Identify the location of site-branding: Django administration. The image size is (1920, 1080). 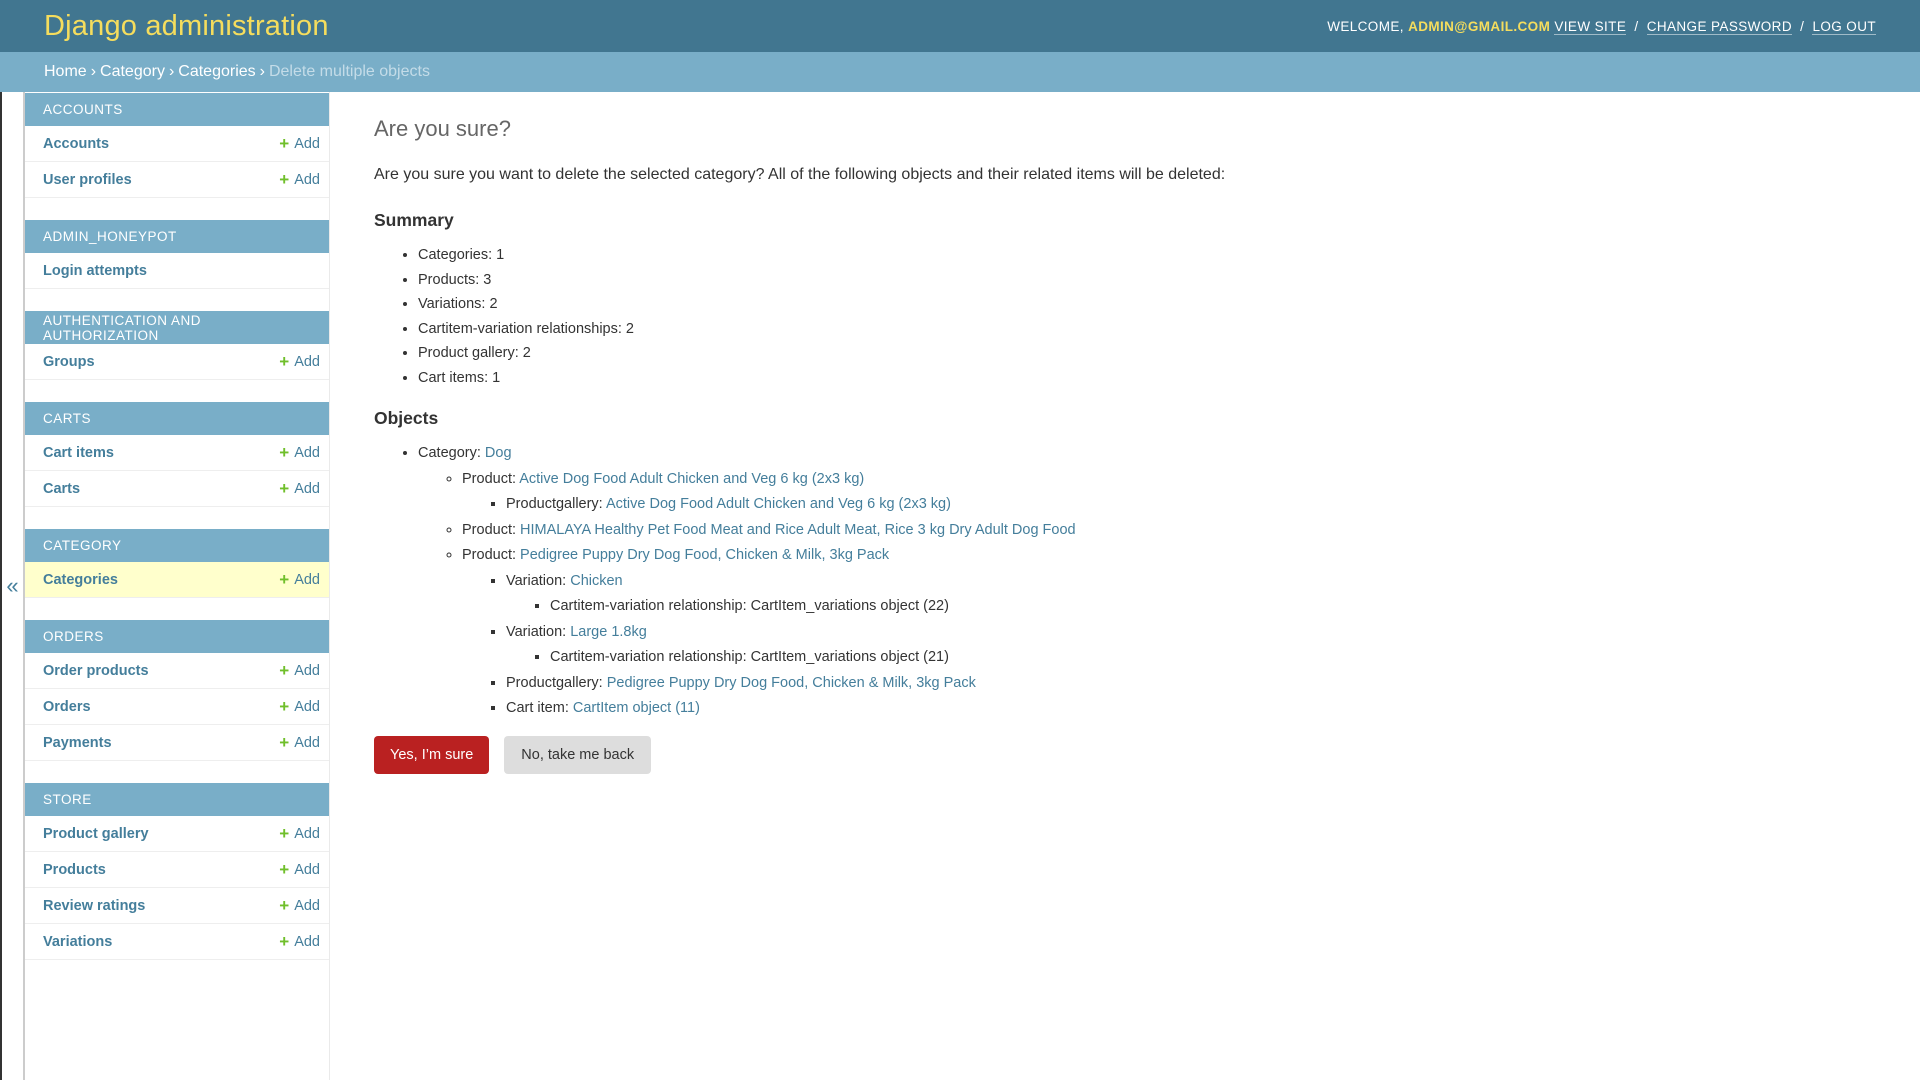
(186, 26).